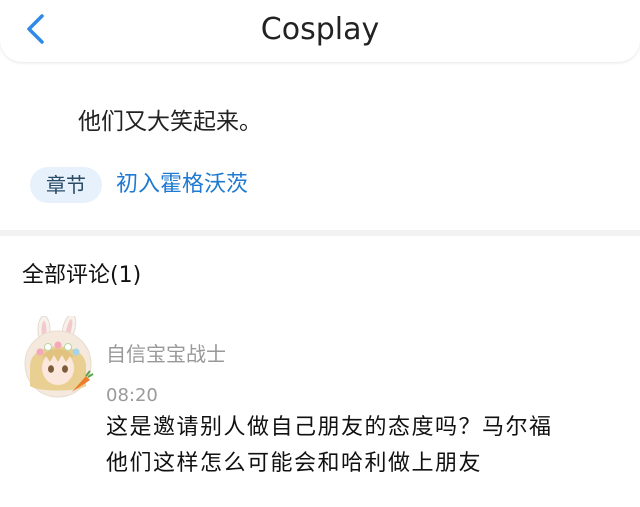 The width and height of the screenshot is (640, 507). I want to click on user-avatar, so click(58, 356).